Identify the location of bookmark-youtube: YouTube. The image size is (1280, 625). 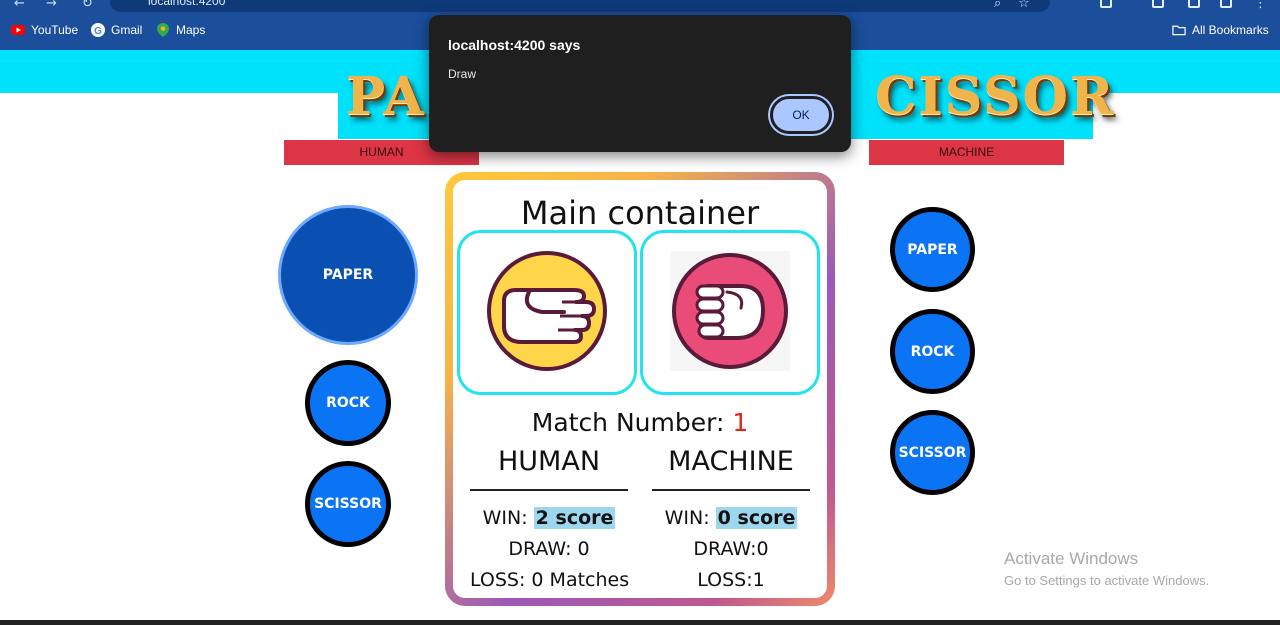
(44, 30).